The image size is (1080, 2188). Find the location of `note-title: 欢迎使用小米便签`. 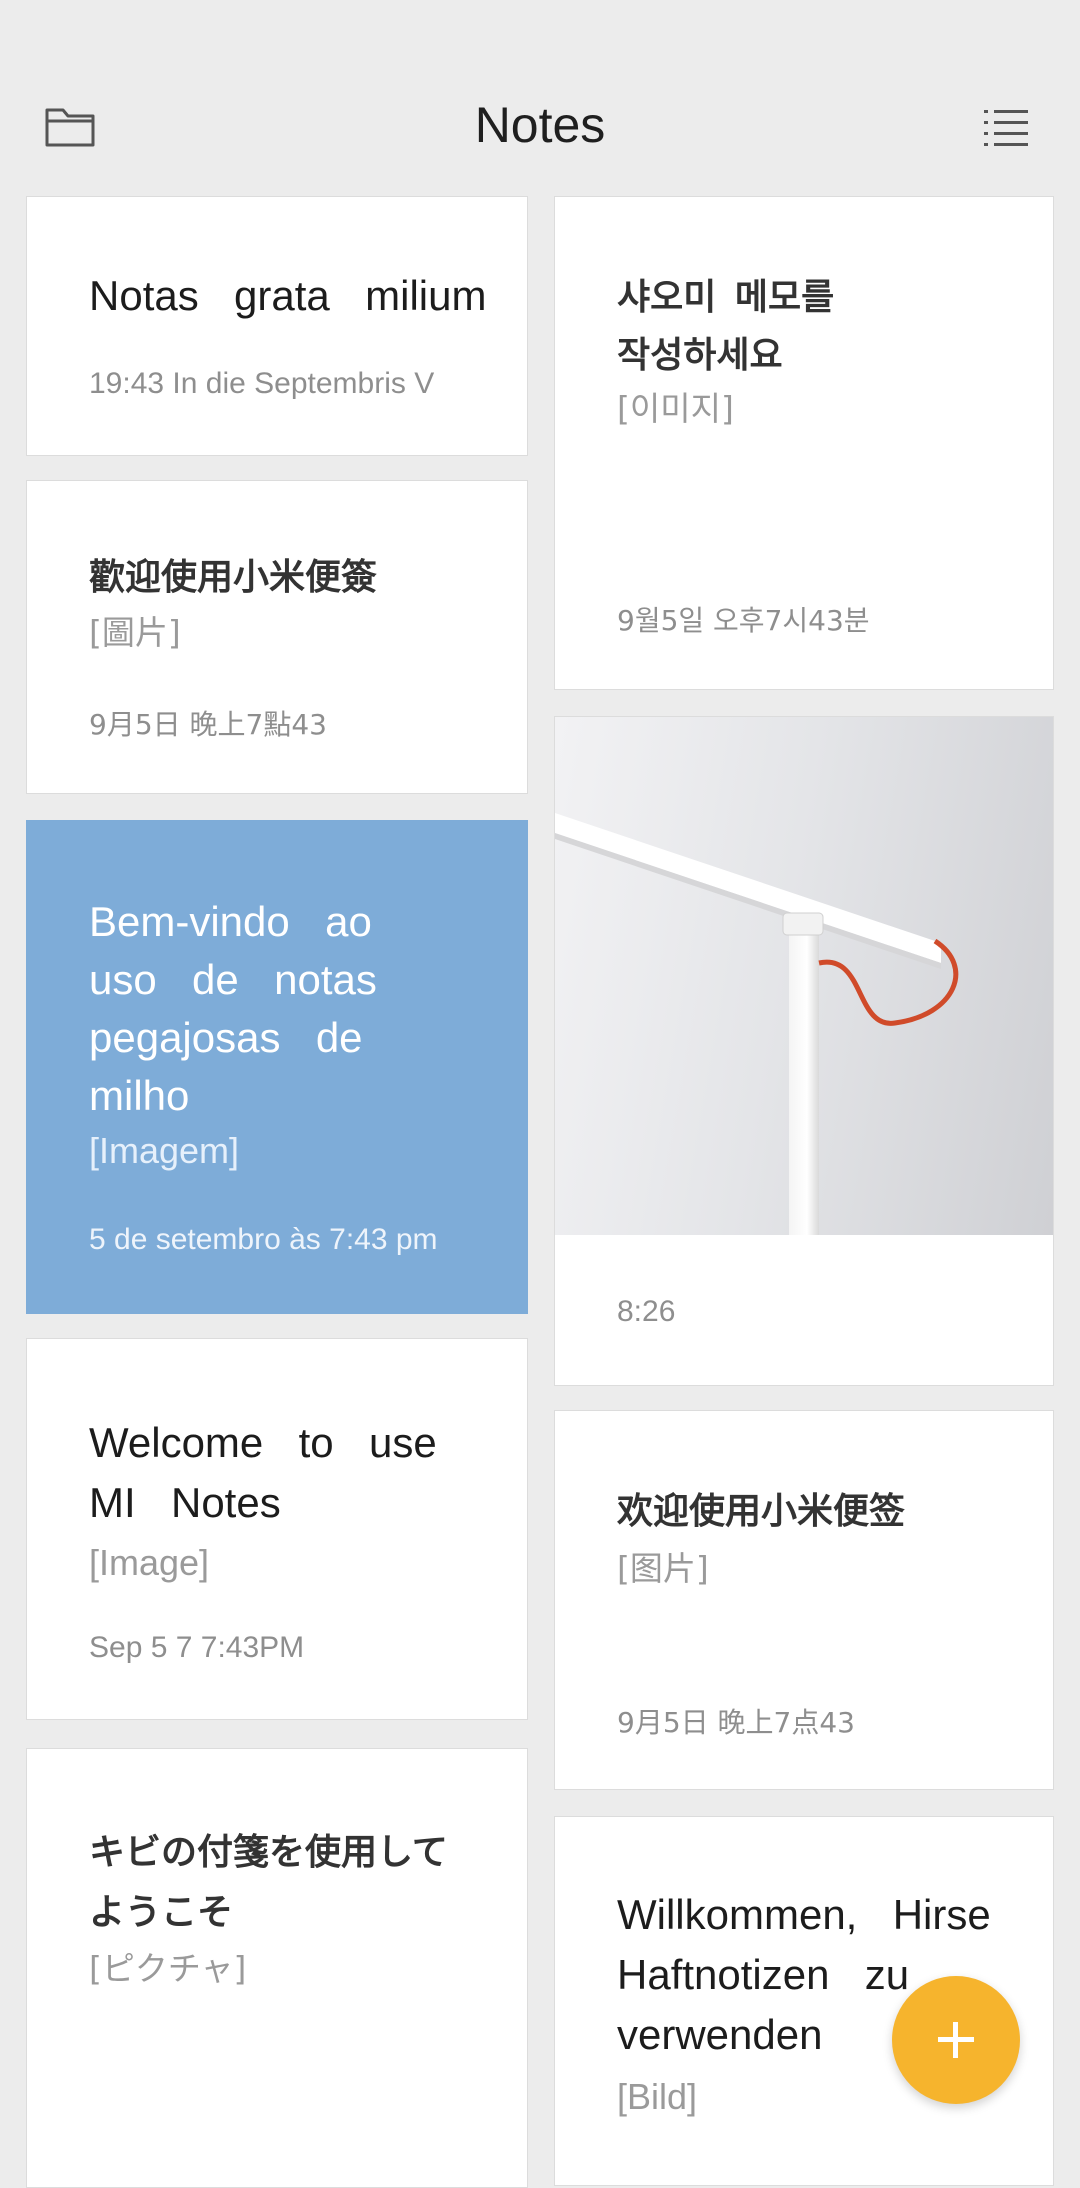

note-title: 欢迎使用小米便签 is located at coordinates (761, 1511).